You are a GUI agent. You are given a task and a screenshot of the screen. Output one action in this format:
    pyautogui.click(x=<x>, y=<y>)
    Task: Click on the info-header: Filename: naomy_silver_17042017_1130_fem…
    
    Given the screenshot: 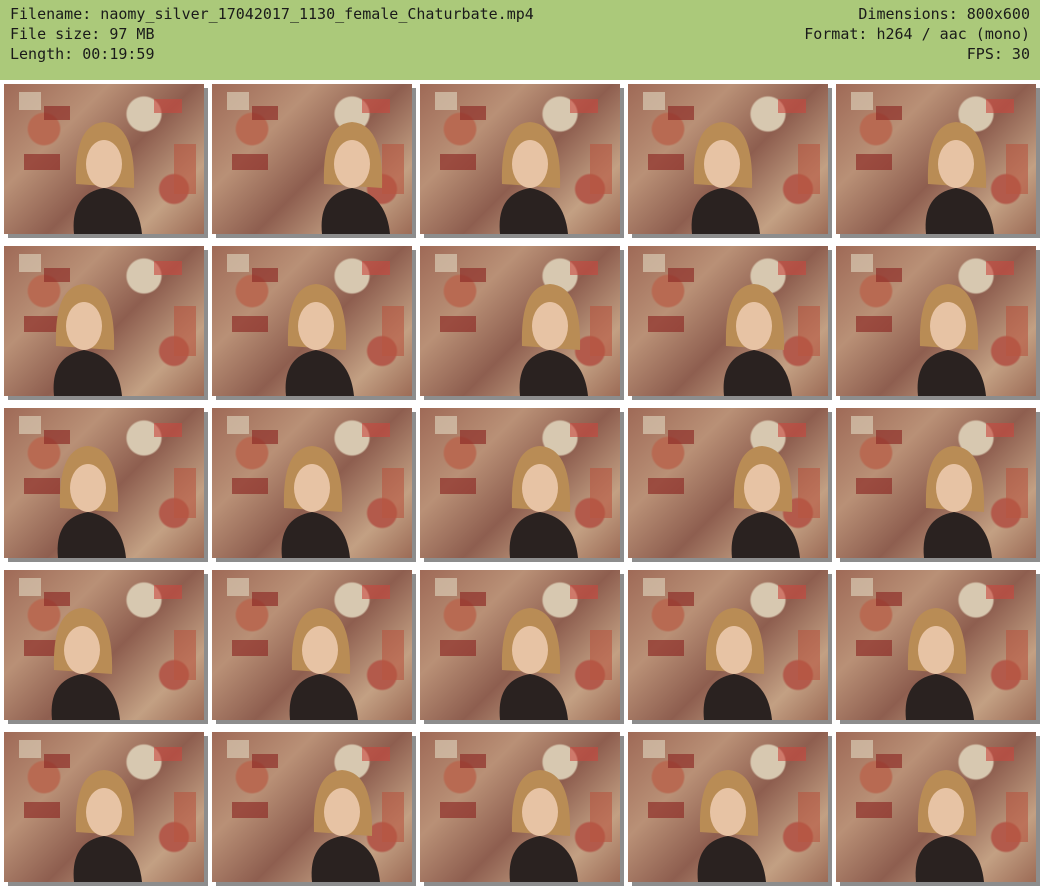 What is the action you would take?
    pyautogui.click(x=520, y=40)
    